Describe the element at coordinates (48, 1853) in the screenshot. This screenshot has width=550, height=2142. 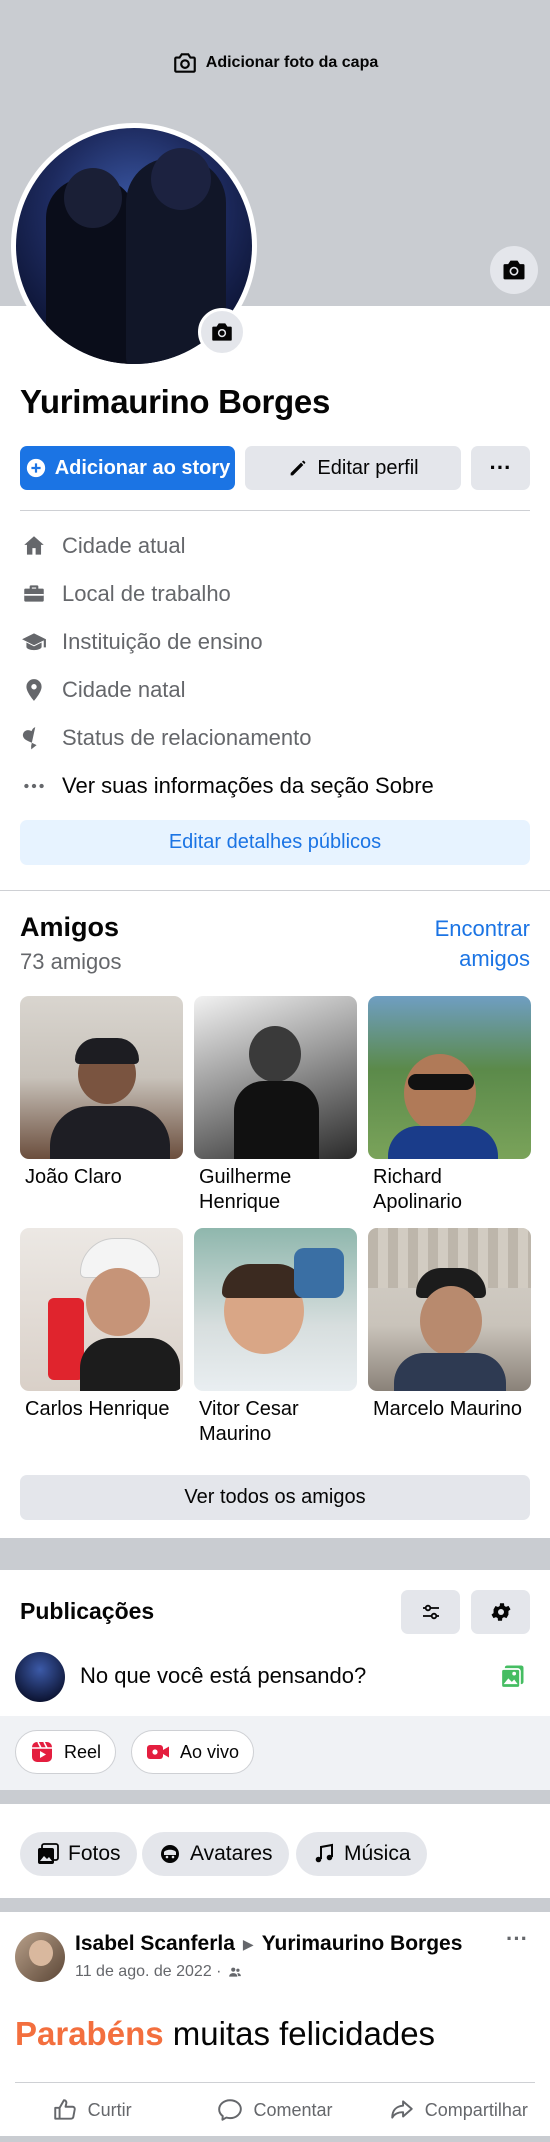
I see `image-icon` at that location.